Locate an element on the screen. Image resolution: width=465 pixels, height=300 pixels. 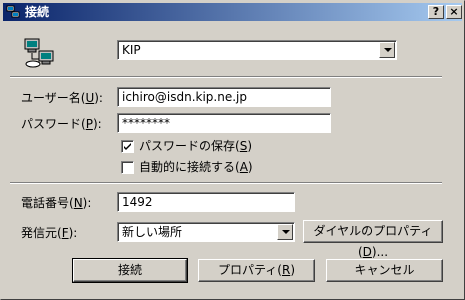
connection-selected-value: KIP is located at coordinates (131, 50).